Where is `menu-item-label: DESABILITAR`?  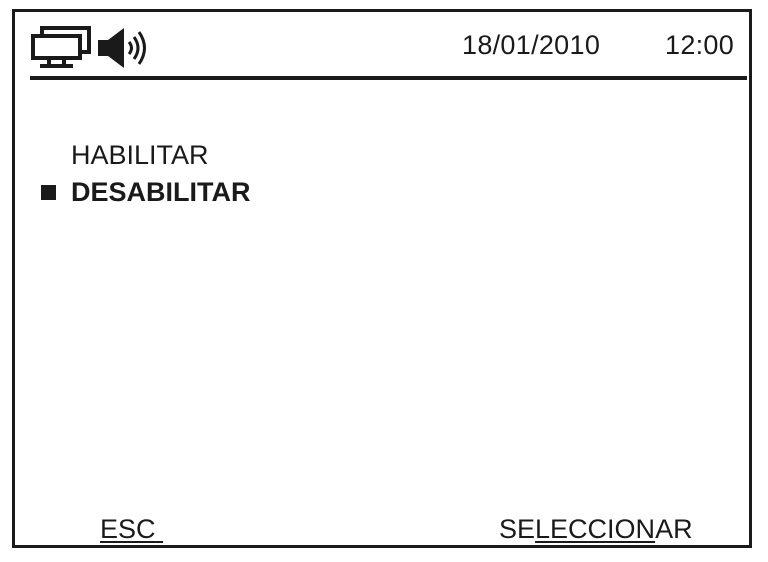
menu-item-label: DESABILITAR is located at coordinates (161, 192).